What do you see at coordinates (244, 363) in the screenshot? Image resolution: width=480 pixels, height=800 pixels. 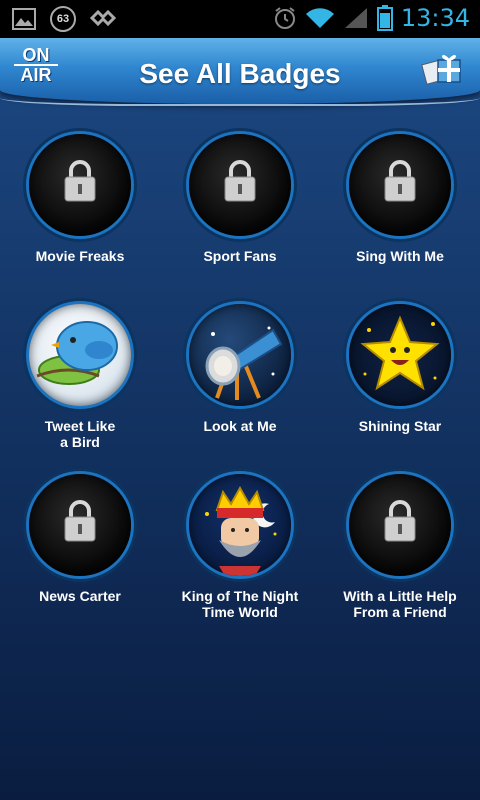 I see `telescope-icon` at bounding box center [244, 363].